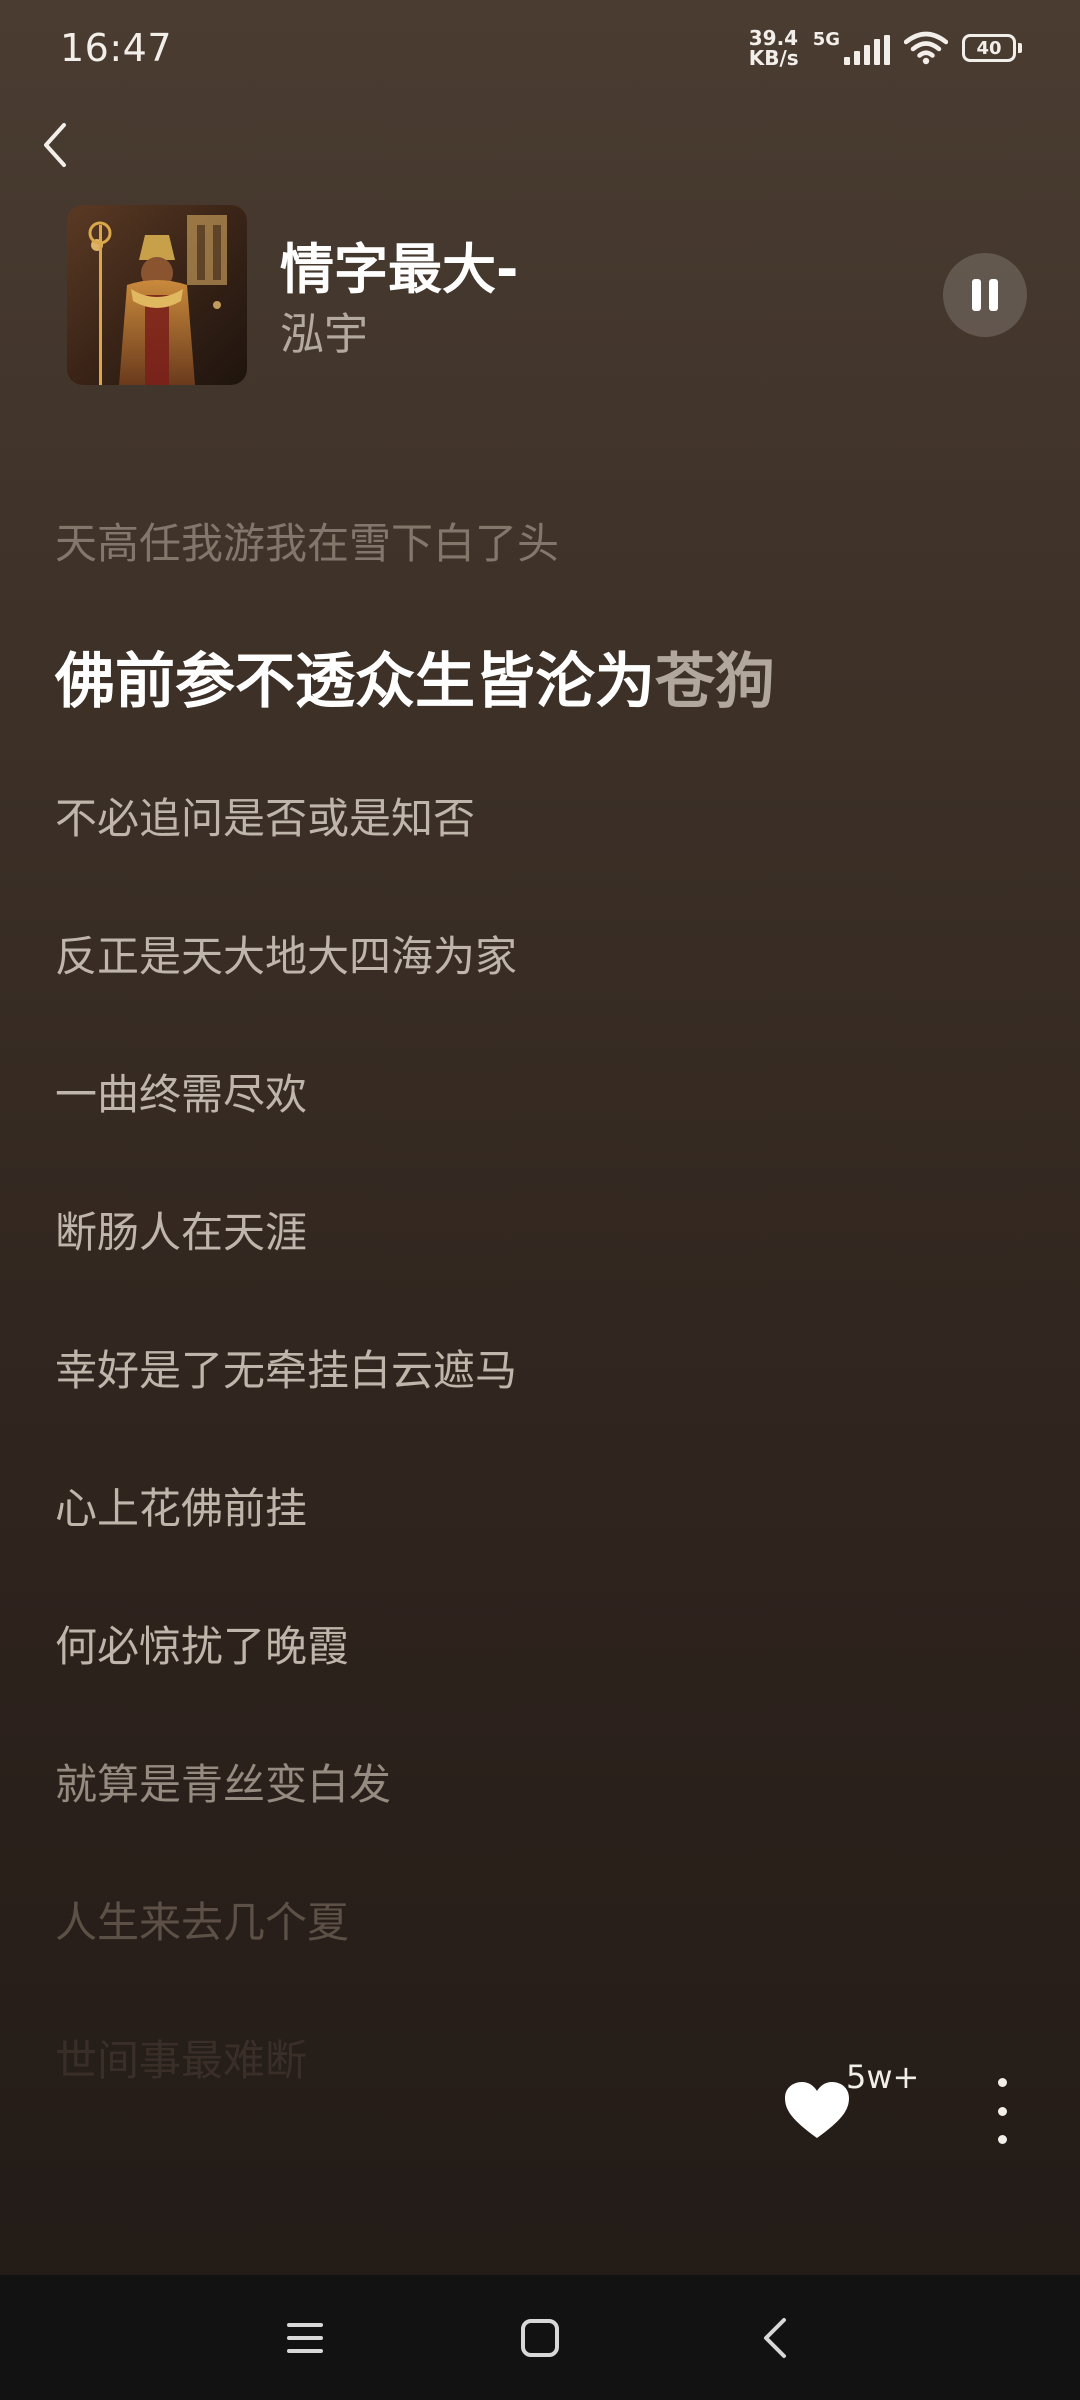 This screenshot has height=2400, width=1080. What do you see at coordinates (1002, 2082) in the screenshot?
I see `more-vertical-icon` at bounding box center [1002, 2082].